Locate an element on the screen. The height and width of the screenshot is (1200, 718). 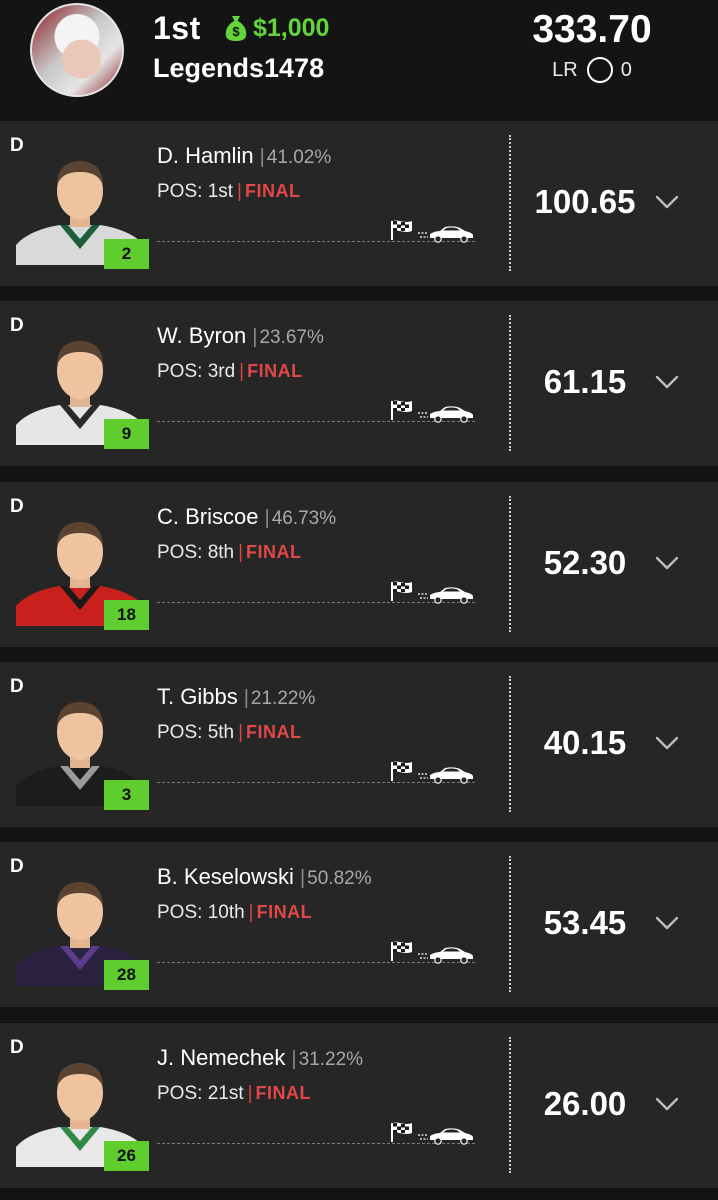
player-name: D. Hamlin is located at coordinates (205, 155).